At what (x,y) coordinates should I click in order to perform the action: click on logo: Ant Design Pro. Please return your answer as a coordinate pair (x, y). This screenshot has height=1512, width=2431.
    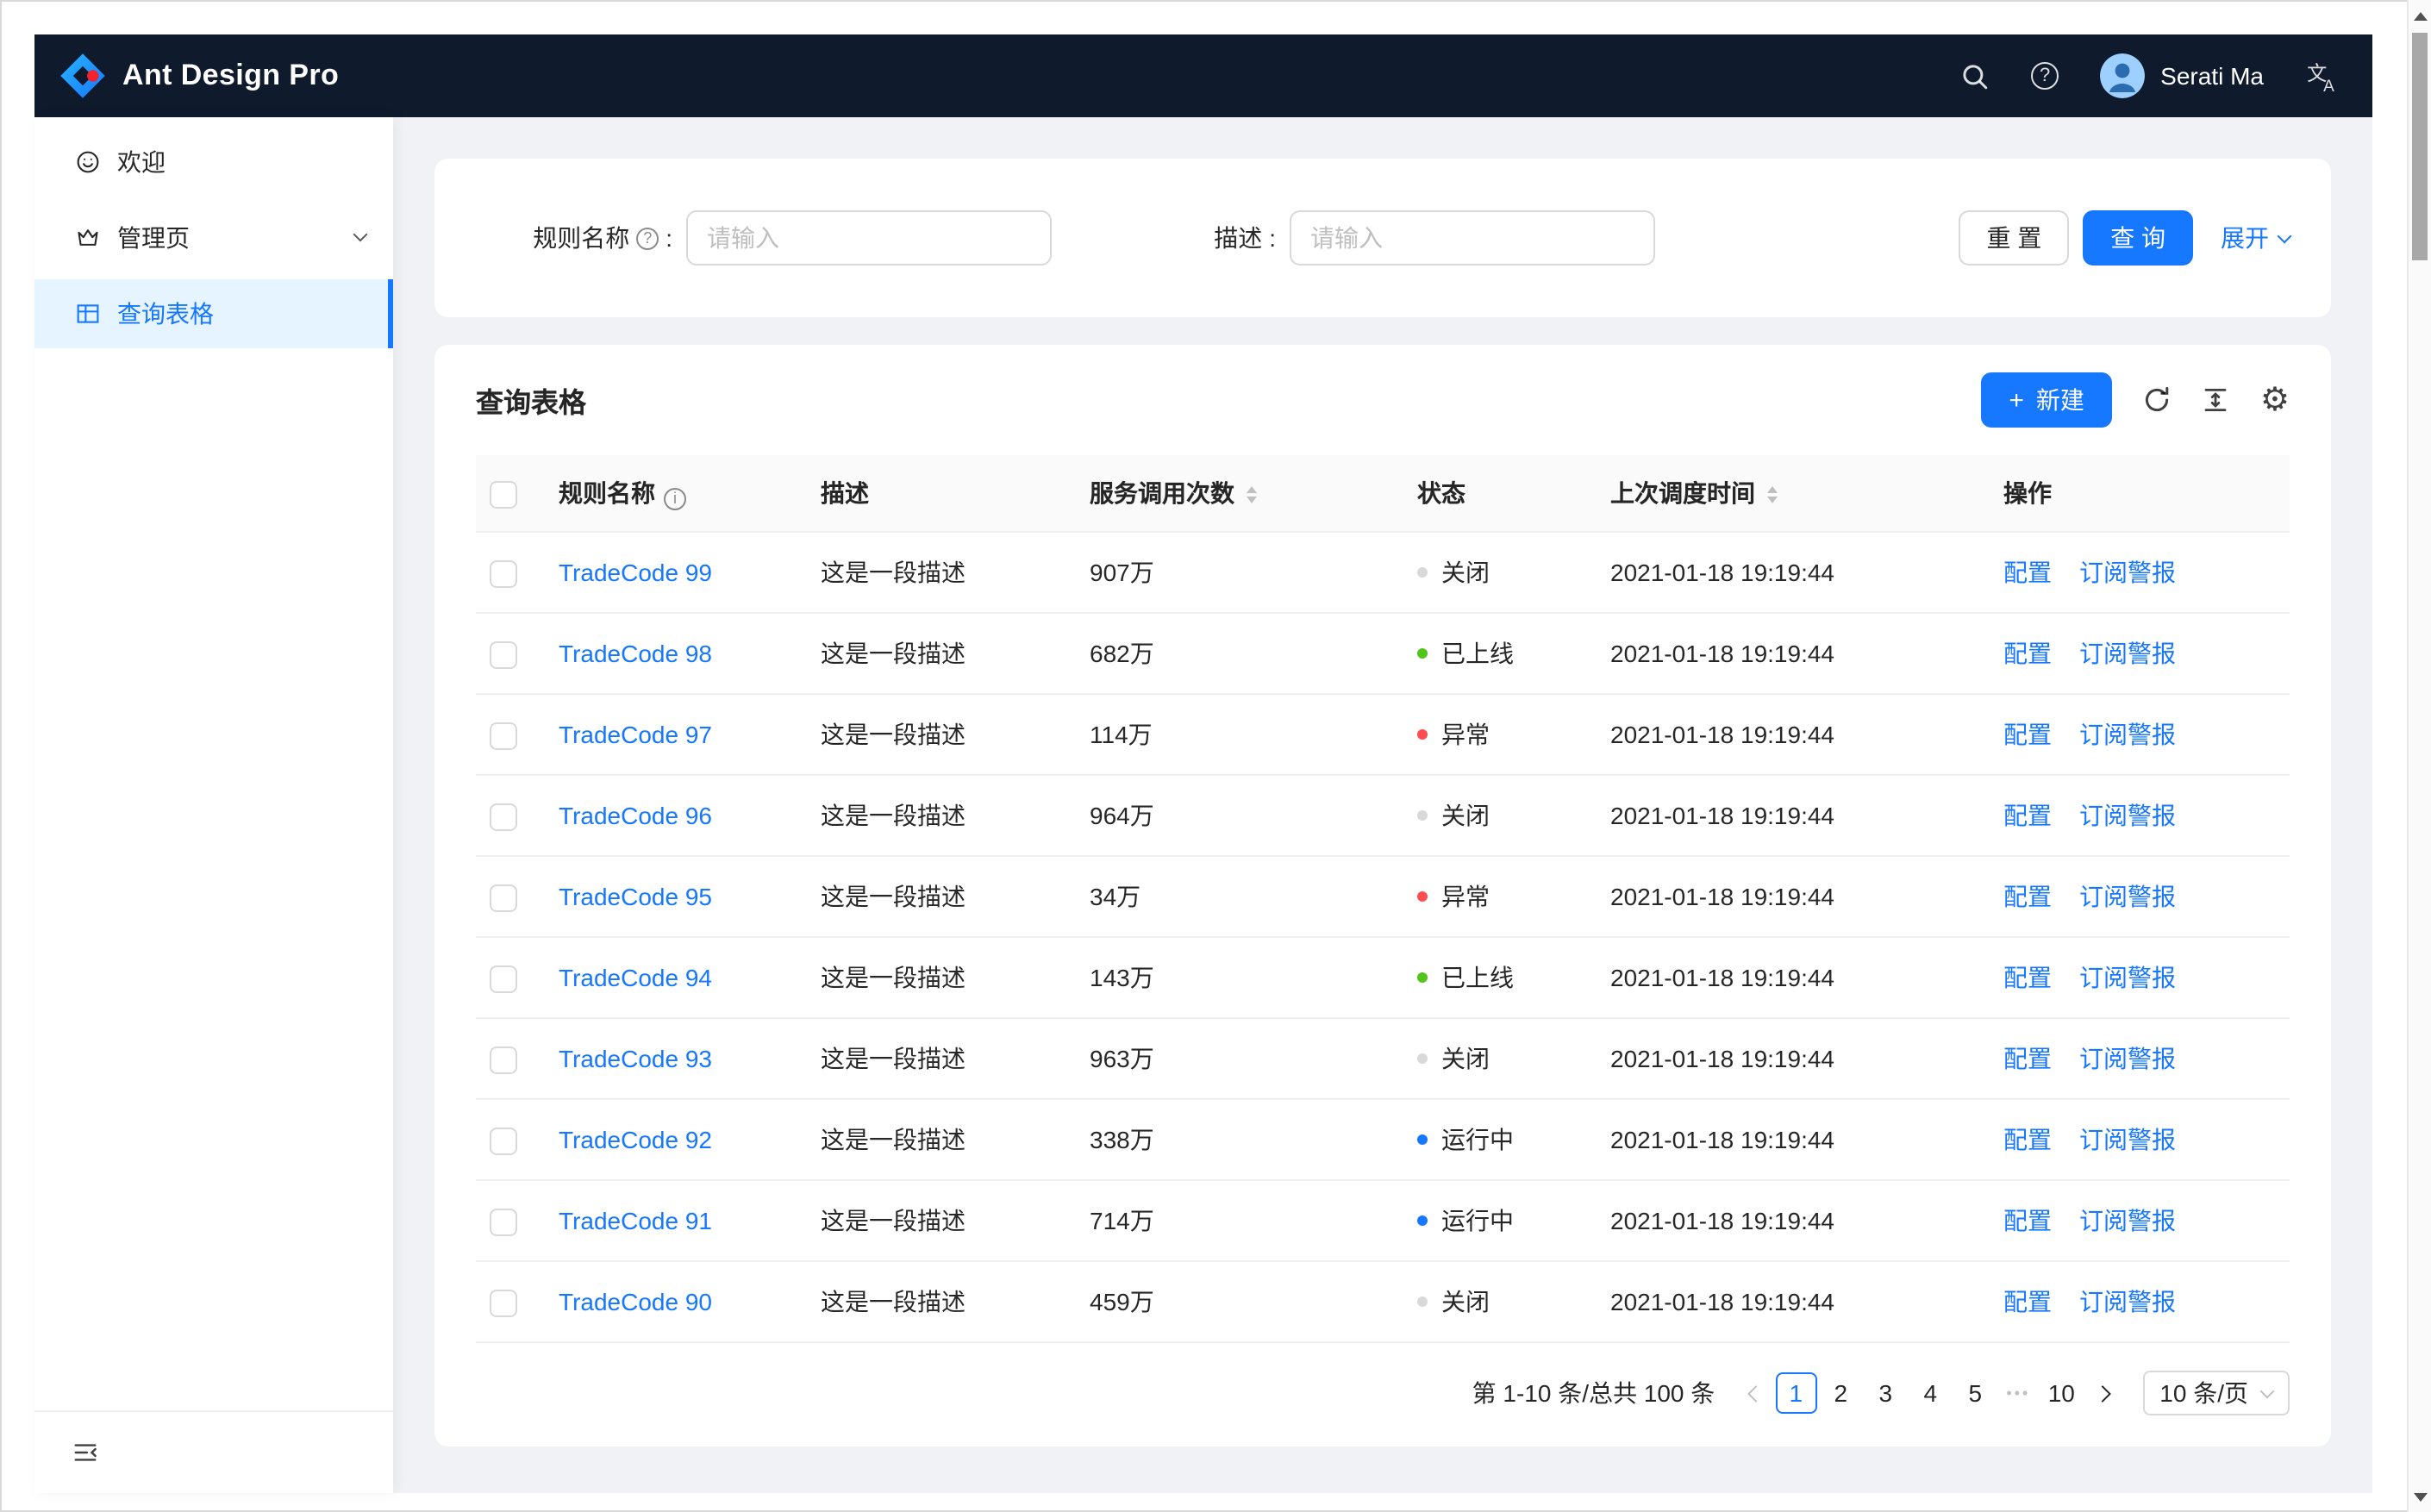
    Looking at the image, I should click on (199, 76).